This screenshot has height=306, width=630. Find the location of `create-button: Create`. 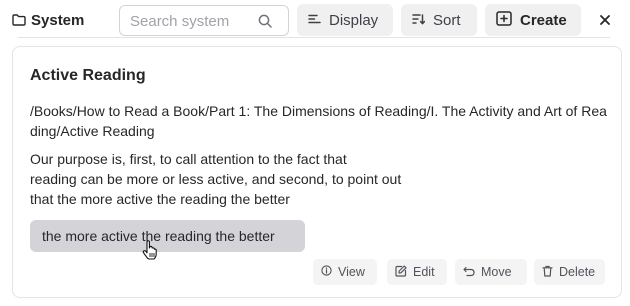

create-button: Create is located at coordinates (533, 20).